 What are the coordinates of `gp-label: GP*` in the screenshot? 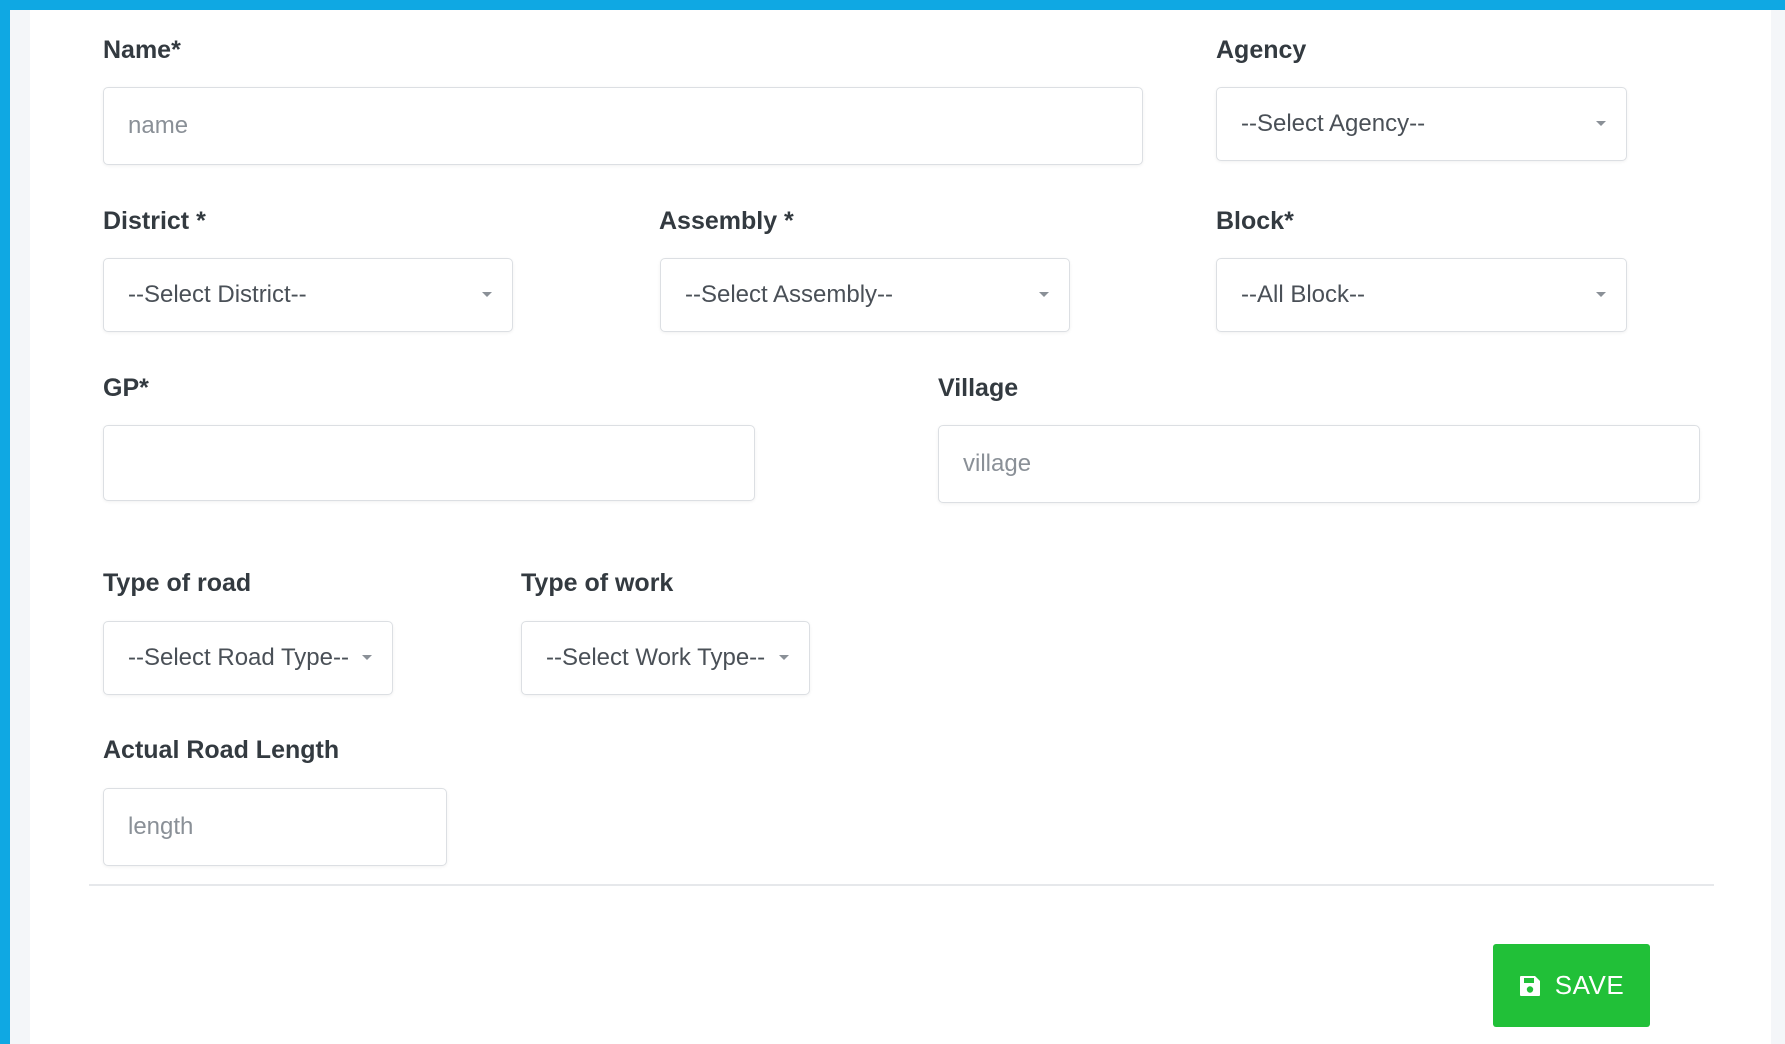 It's located at (126, 388).